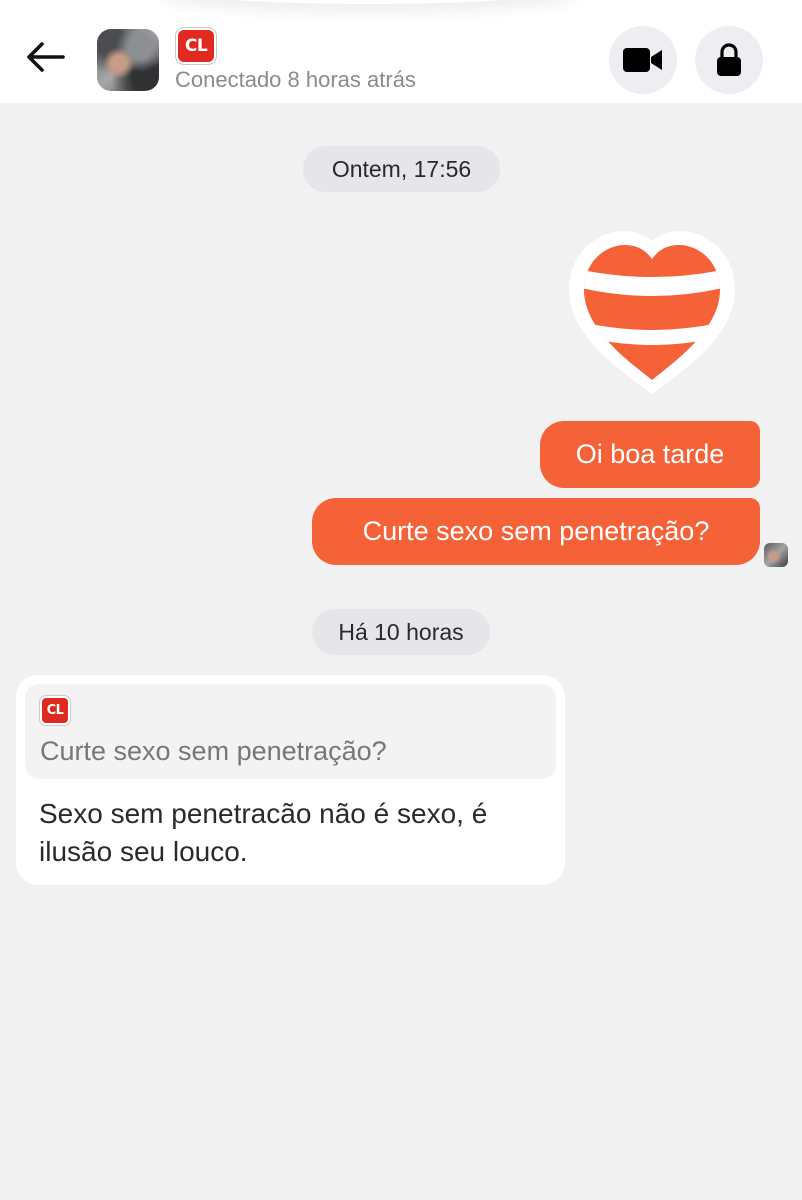 The image size is (802, 1200). I want to click on lock-icon, so click(729, 59).